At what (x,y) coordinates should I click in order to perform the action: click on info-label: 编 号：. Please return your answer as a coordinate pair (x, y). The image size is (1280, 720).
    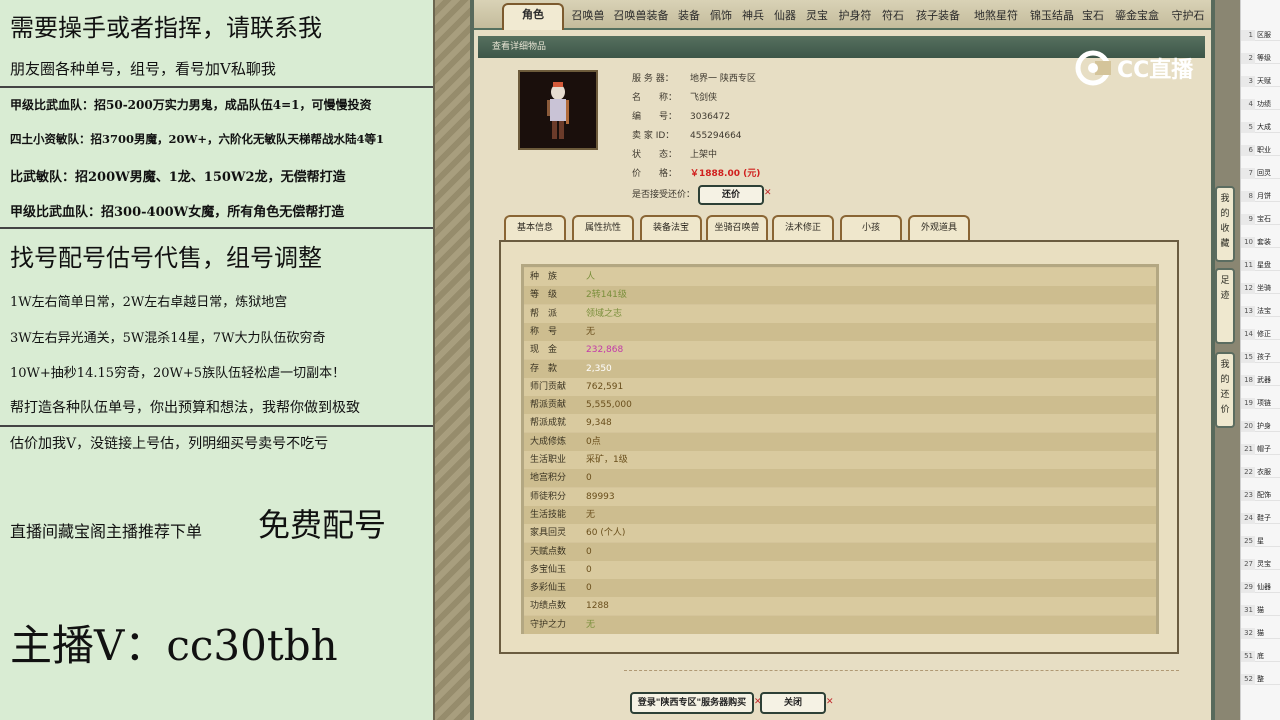
    Looking at the image, I should click on (655, 117).